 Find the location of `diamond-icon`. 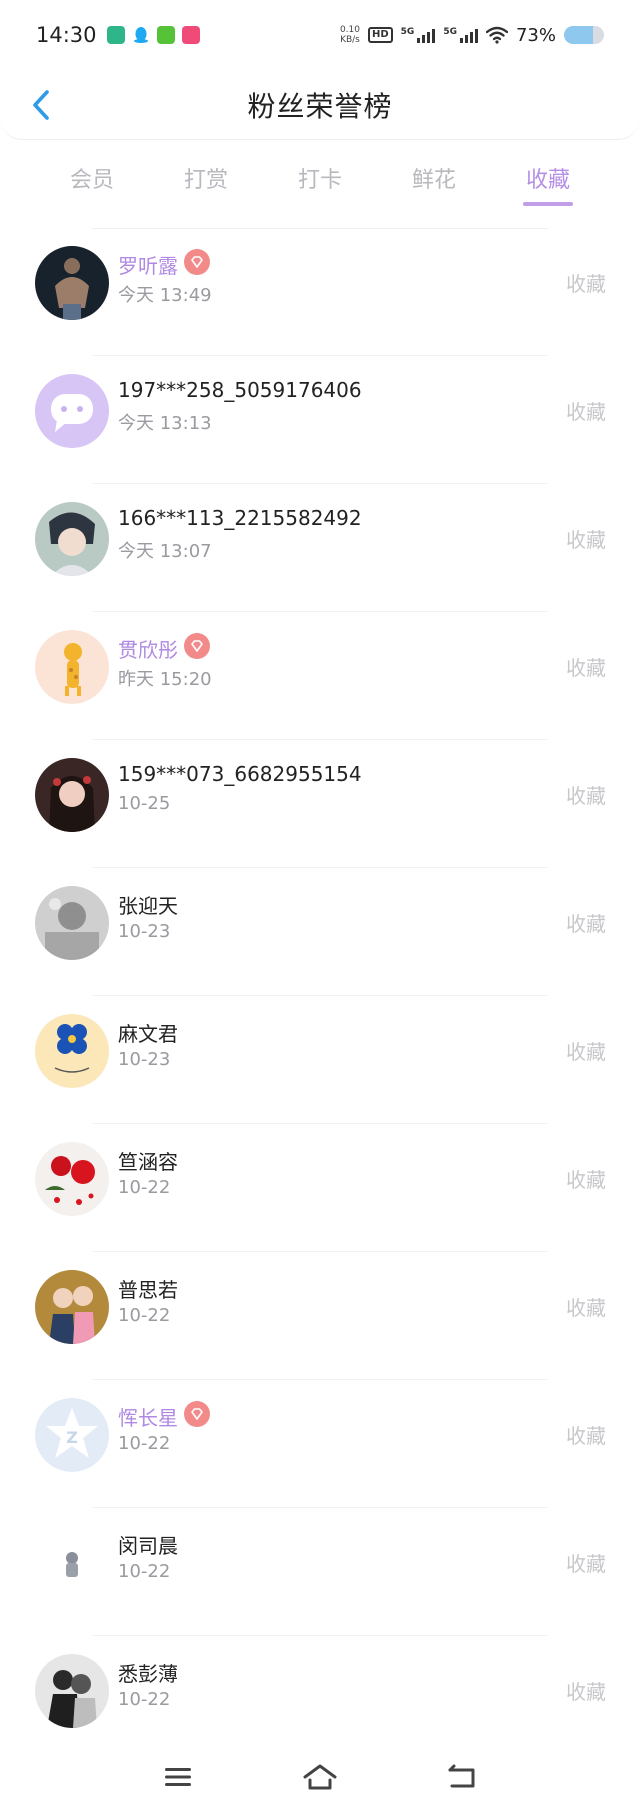

diamond-icon is located at coordinates (197, 1414).